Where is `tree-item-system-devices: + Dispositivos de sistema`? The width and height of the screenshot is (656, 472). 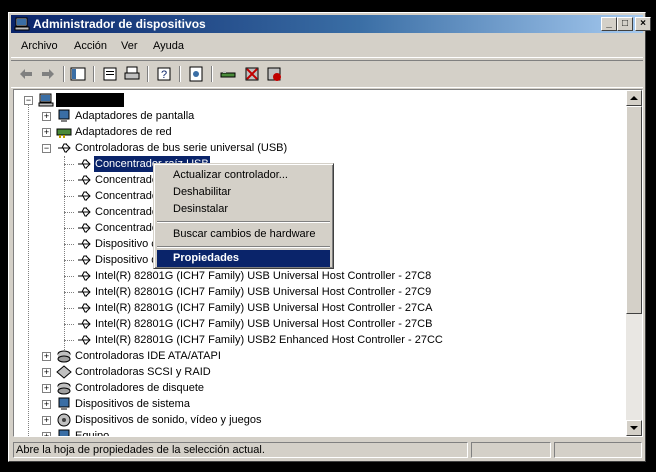 tree-item-system-devices: + Dispositivos de sistema is located at coordinates (164, 404).